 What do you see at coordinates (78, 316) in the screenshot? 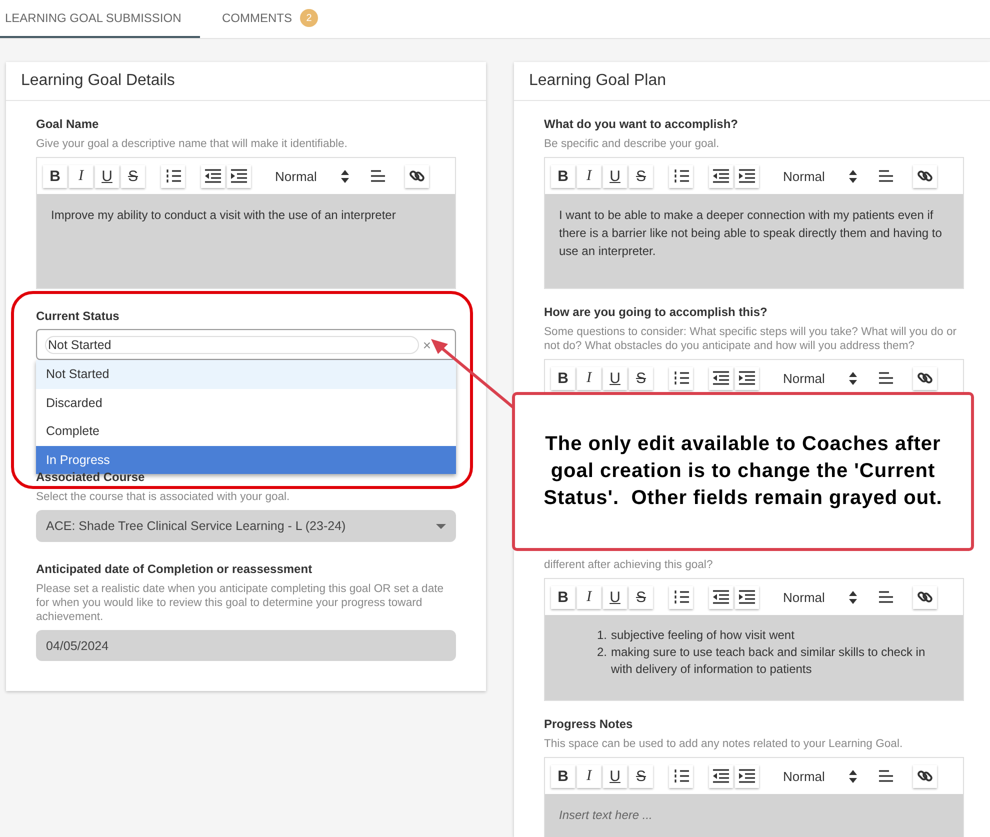
I see `field-label: Current Status` at bounding box center [78, 316].